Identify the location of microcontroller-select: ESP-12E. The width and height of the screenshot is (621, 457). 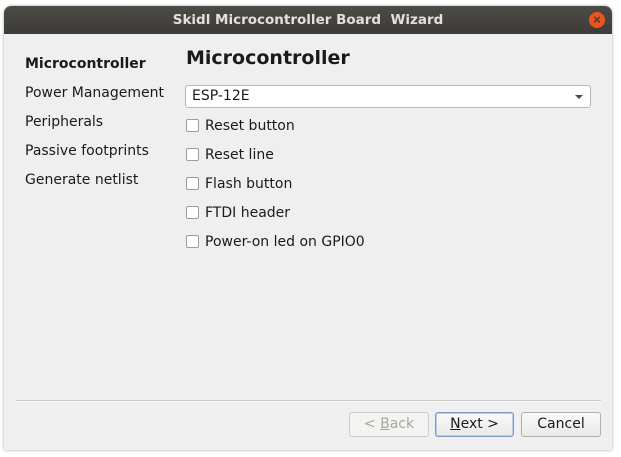
(388, 96).